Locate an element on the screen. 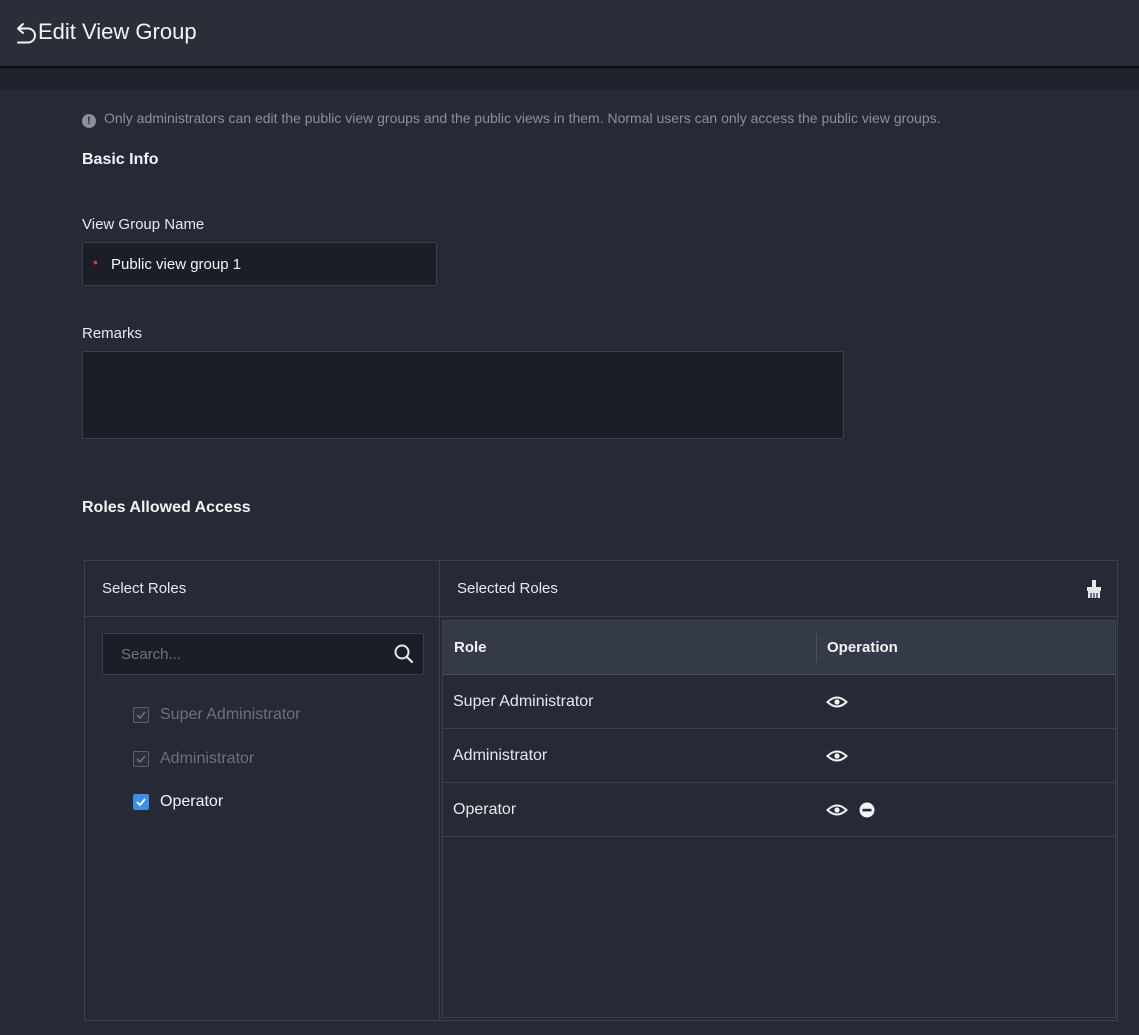 The width and height of the screenshot is (1139, 1035). section-title-roles: Roles Allowed Access is located at coordinates (166, 507).